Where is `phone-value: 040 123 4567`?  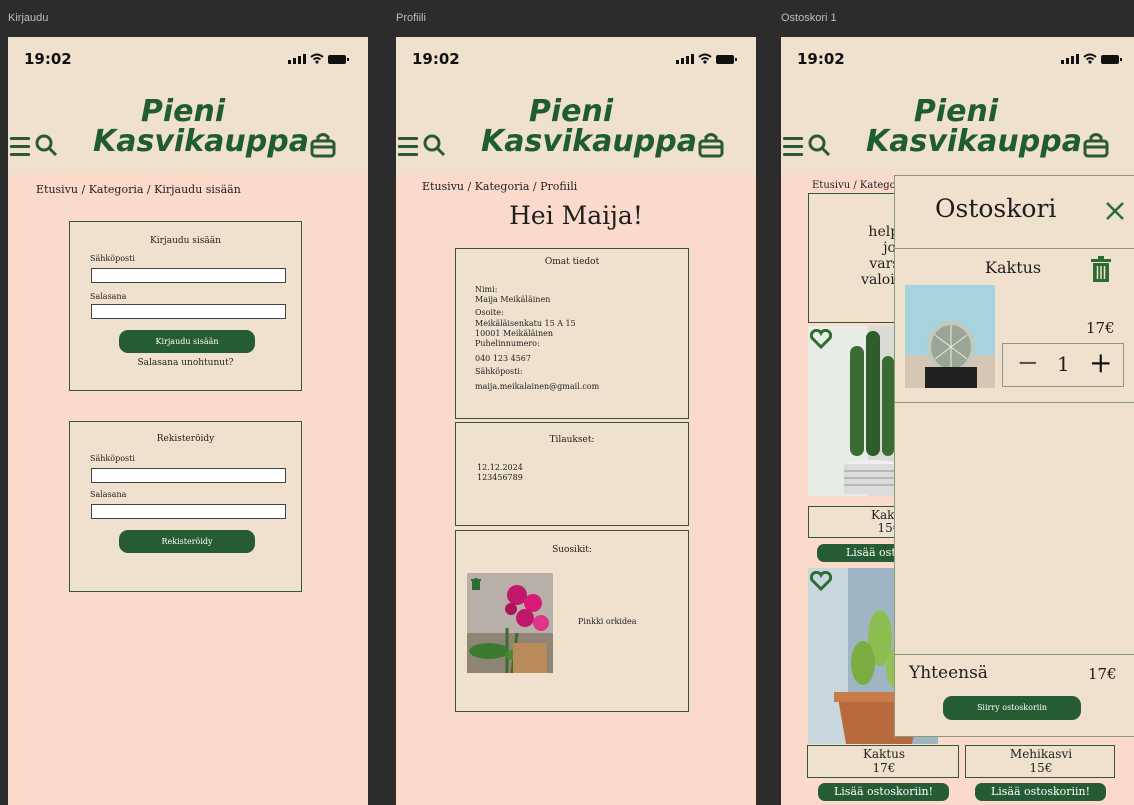 phone-value: 040 123 4567 is located at coordinates (503, 358).